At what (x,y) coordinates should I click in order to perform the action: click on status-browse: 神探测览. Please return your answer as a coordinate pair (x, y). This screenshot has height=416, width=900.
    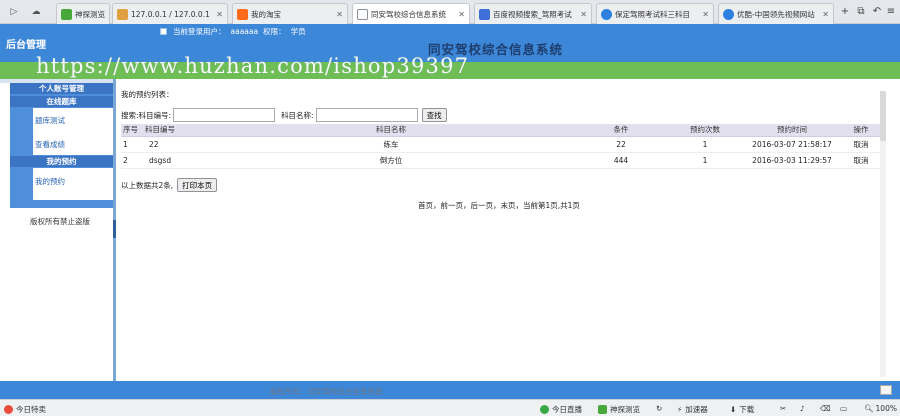
    Looking at the image, I should click on (619, 409).